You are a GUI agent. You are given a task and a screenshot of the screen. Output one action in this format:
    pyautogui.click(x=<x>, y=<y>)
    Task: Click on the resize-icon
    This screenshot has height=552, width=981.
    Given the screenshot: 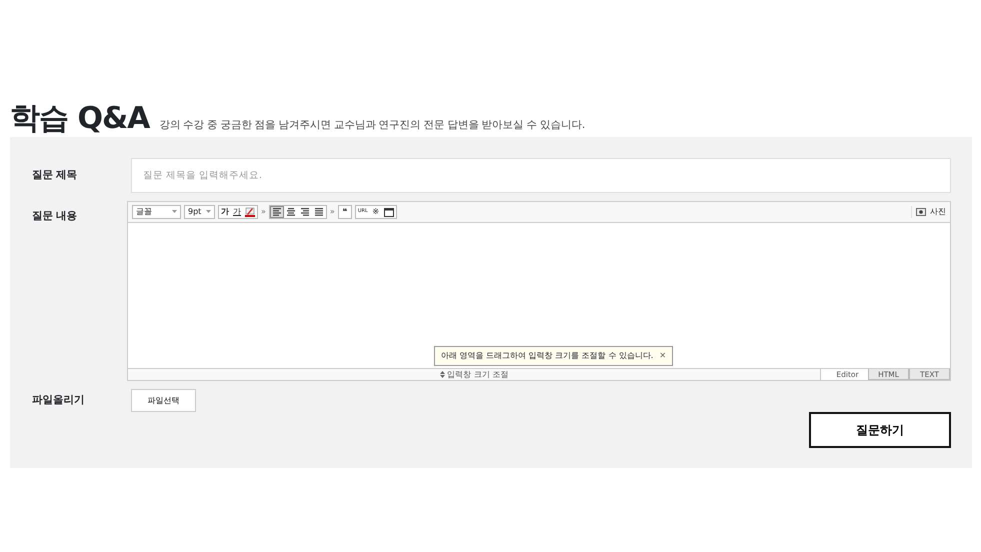 What is the action you would take?
    pyautogui.click(x=442, y=374)
    